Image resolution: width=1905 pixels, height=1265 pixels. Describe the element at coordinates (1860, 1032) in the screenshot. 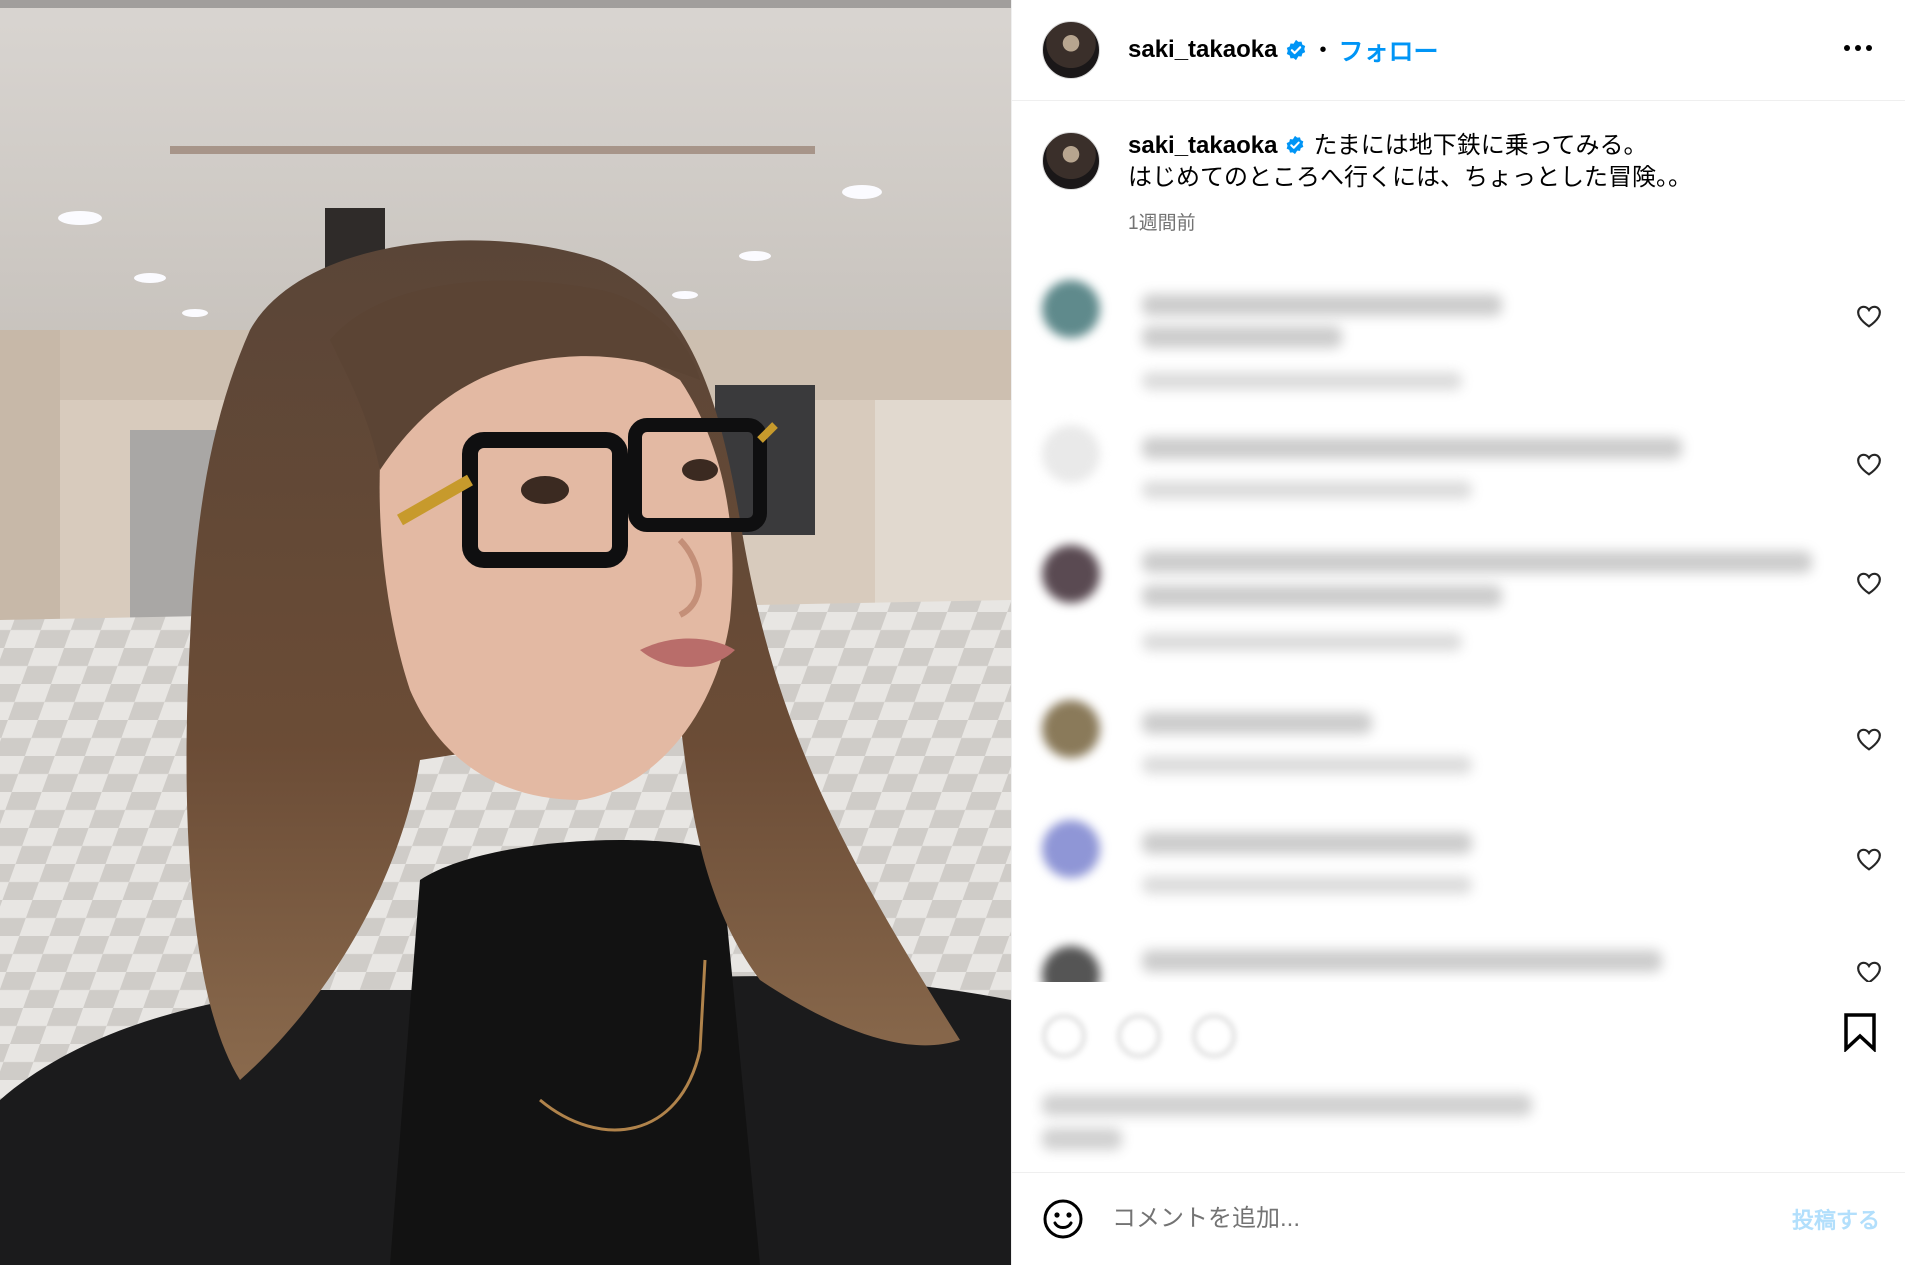

I see `bookmark-icon` at that location.